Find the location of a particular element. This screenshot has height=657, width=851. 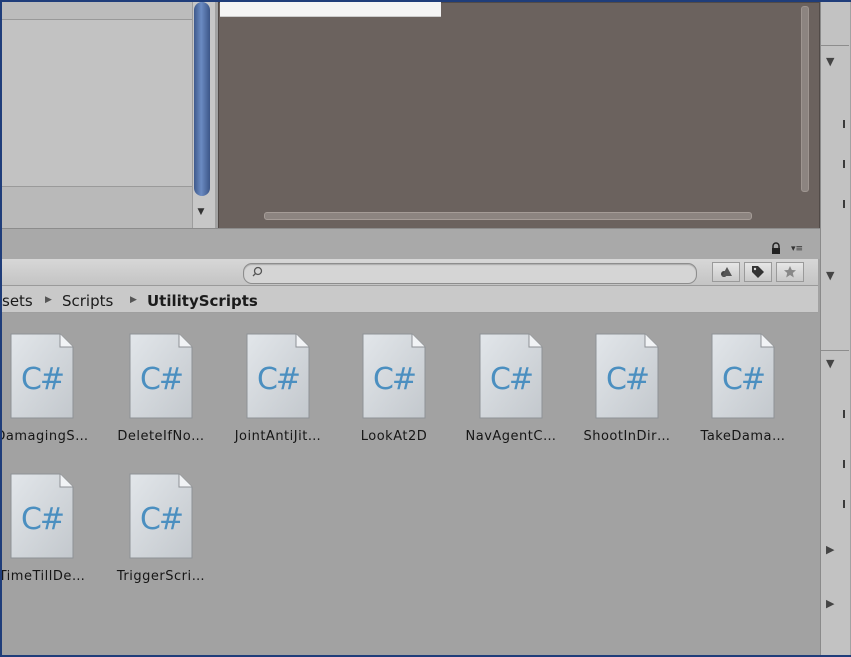

filter-by-type-button is located at coordinates (726, 272).